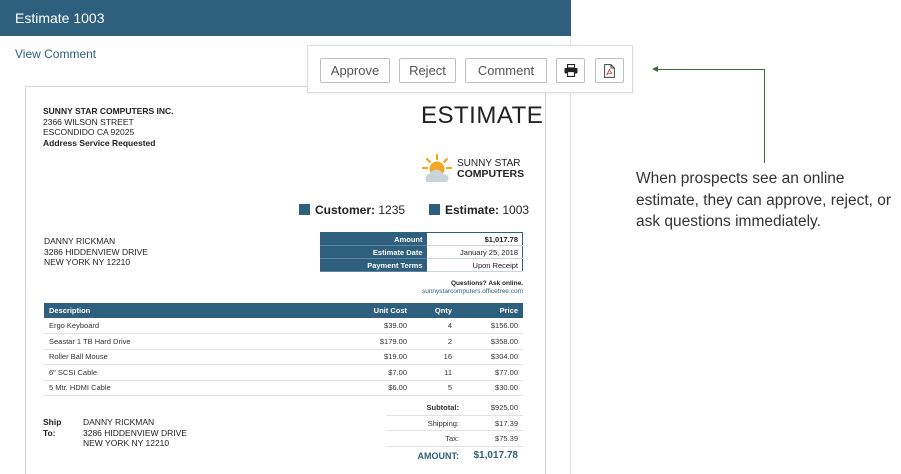 Image resolution: width=901 pixels, height=474 pixels. What do you see at coordinates (434, 357) in the screenshot?
I see `item-qnty: 16` at bounding box center [434, 357].